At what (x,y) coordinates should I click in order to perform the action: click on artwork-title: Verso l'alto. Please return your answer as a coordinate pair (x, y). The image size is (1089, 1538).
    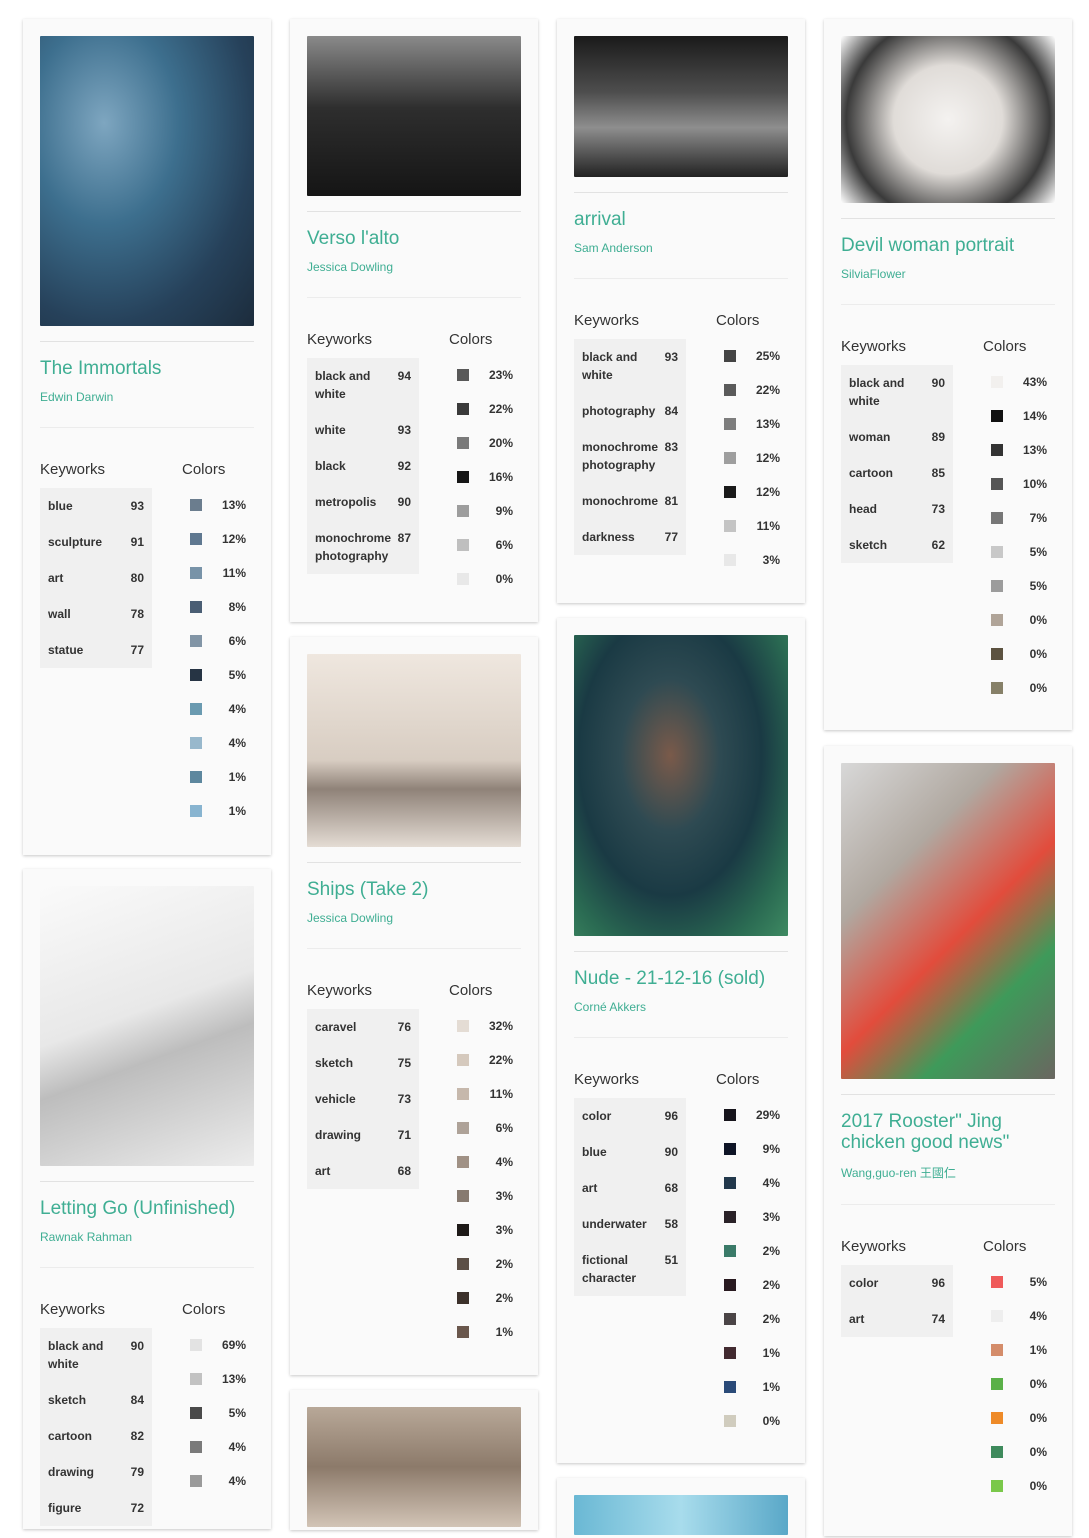
    Looking at the image, I should click on (414, 238).